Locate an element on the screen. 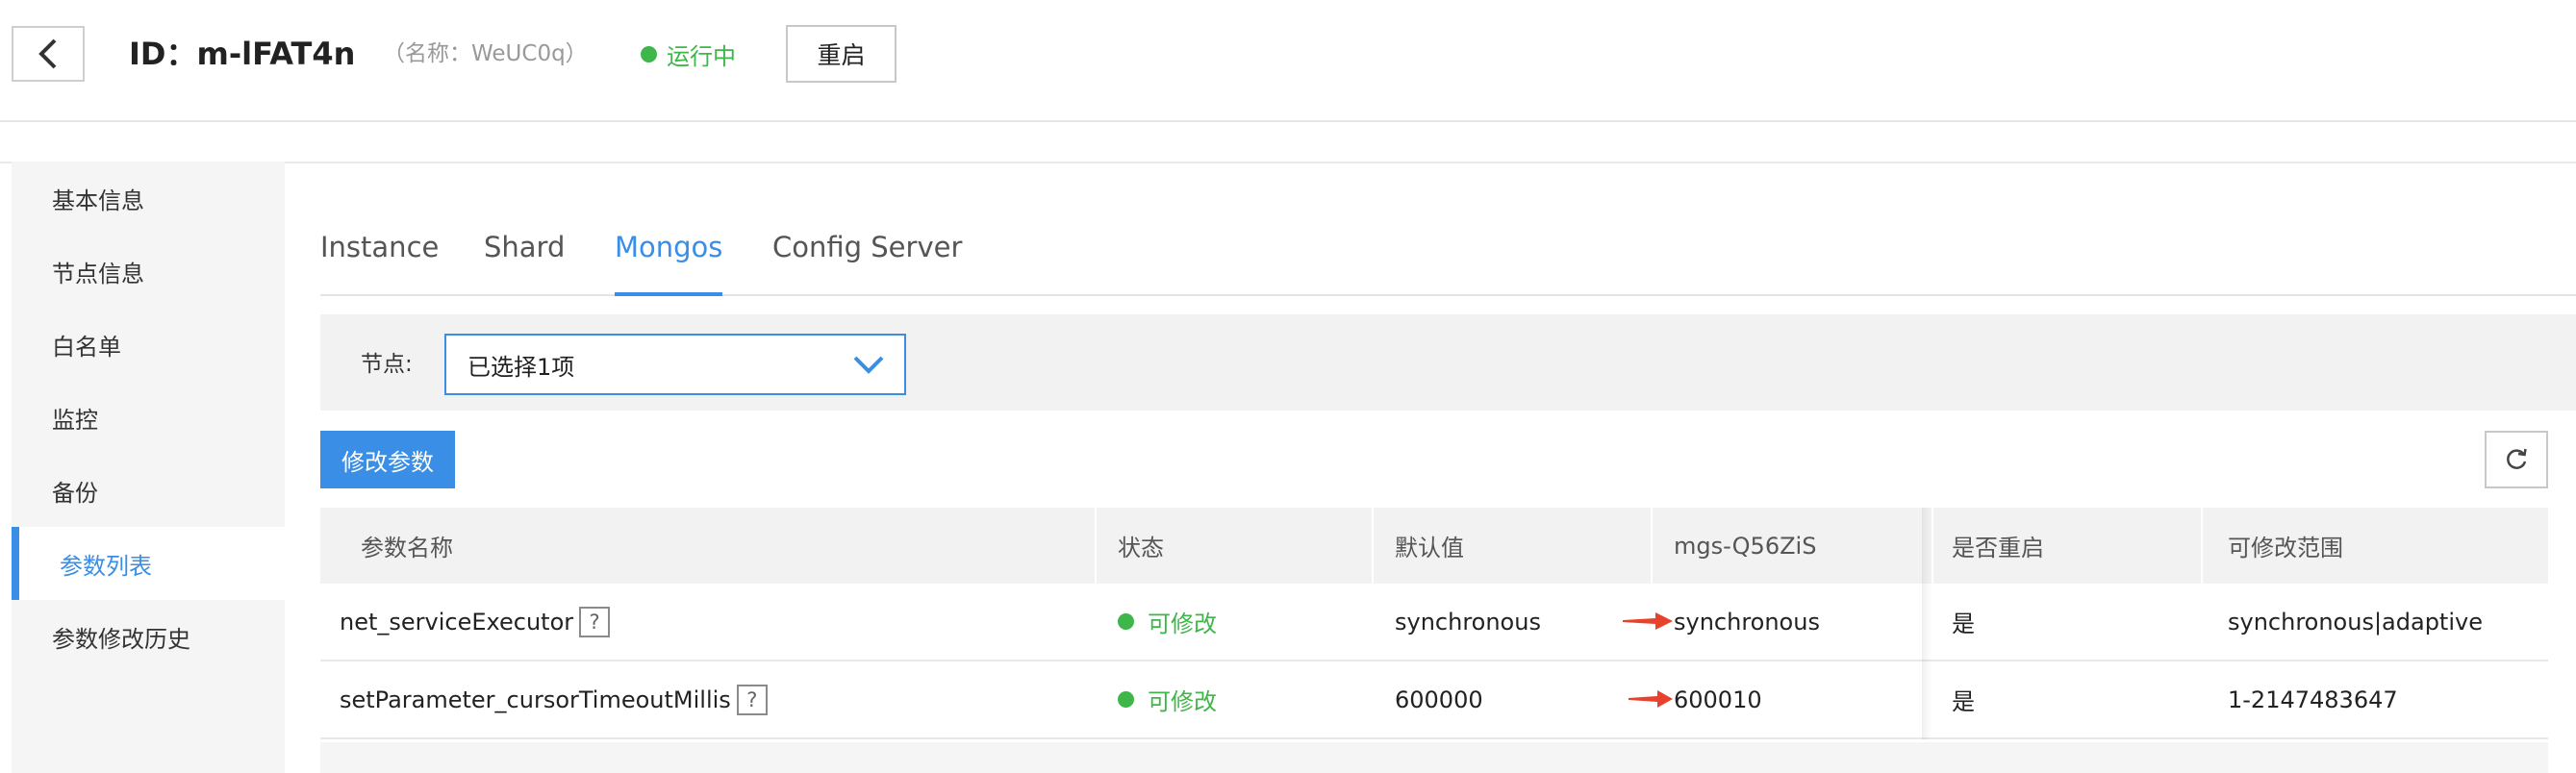 This screenshot has height=773, width=2576. tab-mongos: Mongos is located at coordinates (669, 263).